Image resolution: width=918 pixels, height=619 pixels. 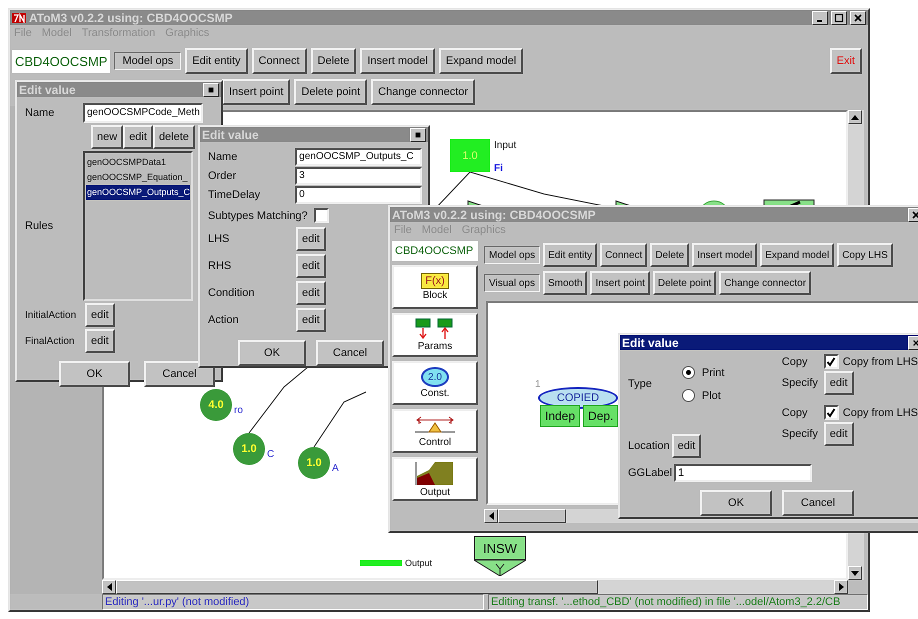 What do you see at coordinates (138, 137) in the screenshot?
I see `list-button: edit` at bounding box center [138, 137].